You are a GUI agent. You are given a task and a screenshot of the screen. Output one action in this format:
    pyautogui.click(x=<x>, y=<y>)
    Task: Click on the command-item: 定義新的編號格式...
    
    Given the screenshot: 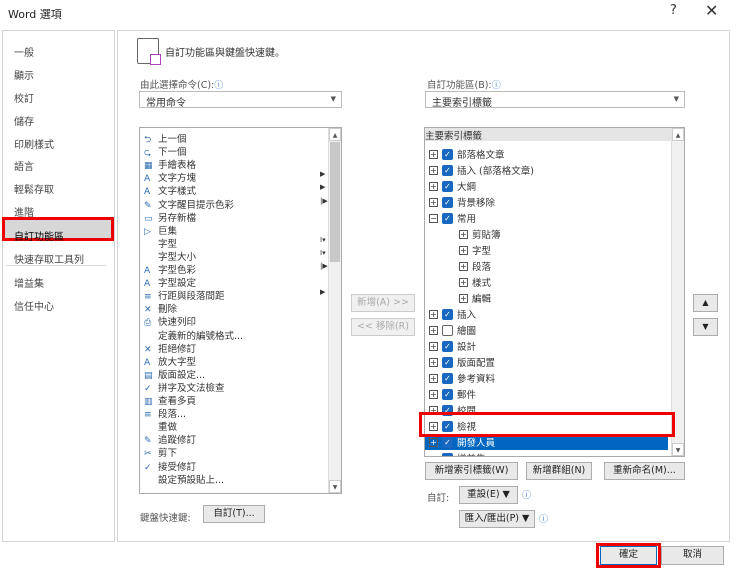 What is the action you would take?
    pyautogui.click(x=193, y=335)
    